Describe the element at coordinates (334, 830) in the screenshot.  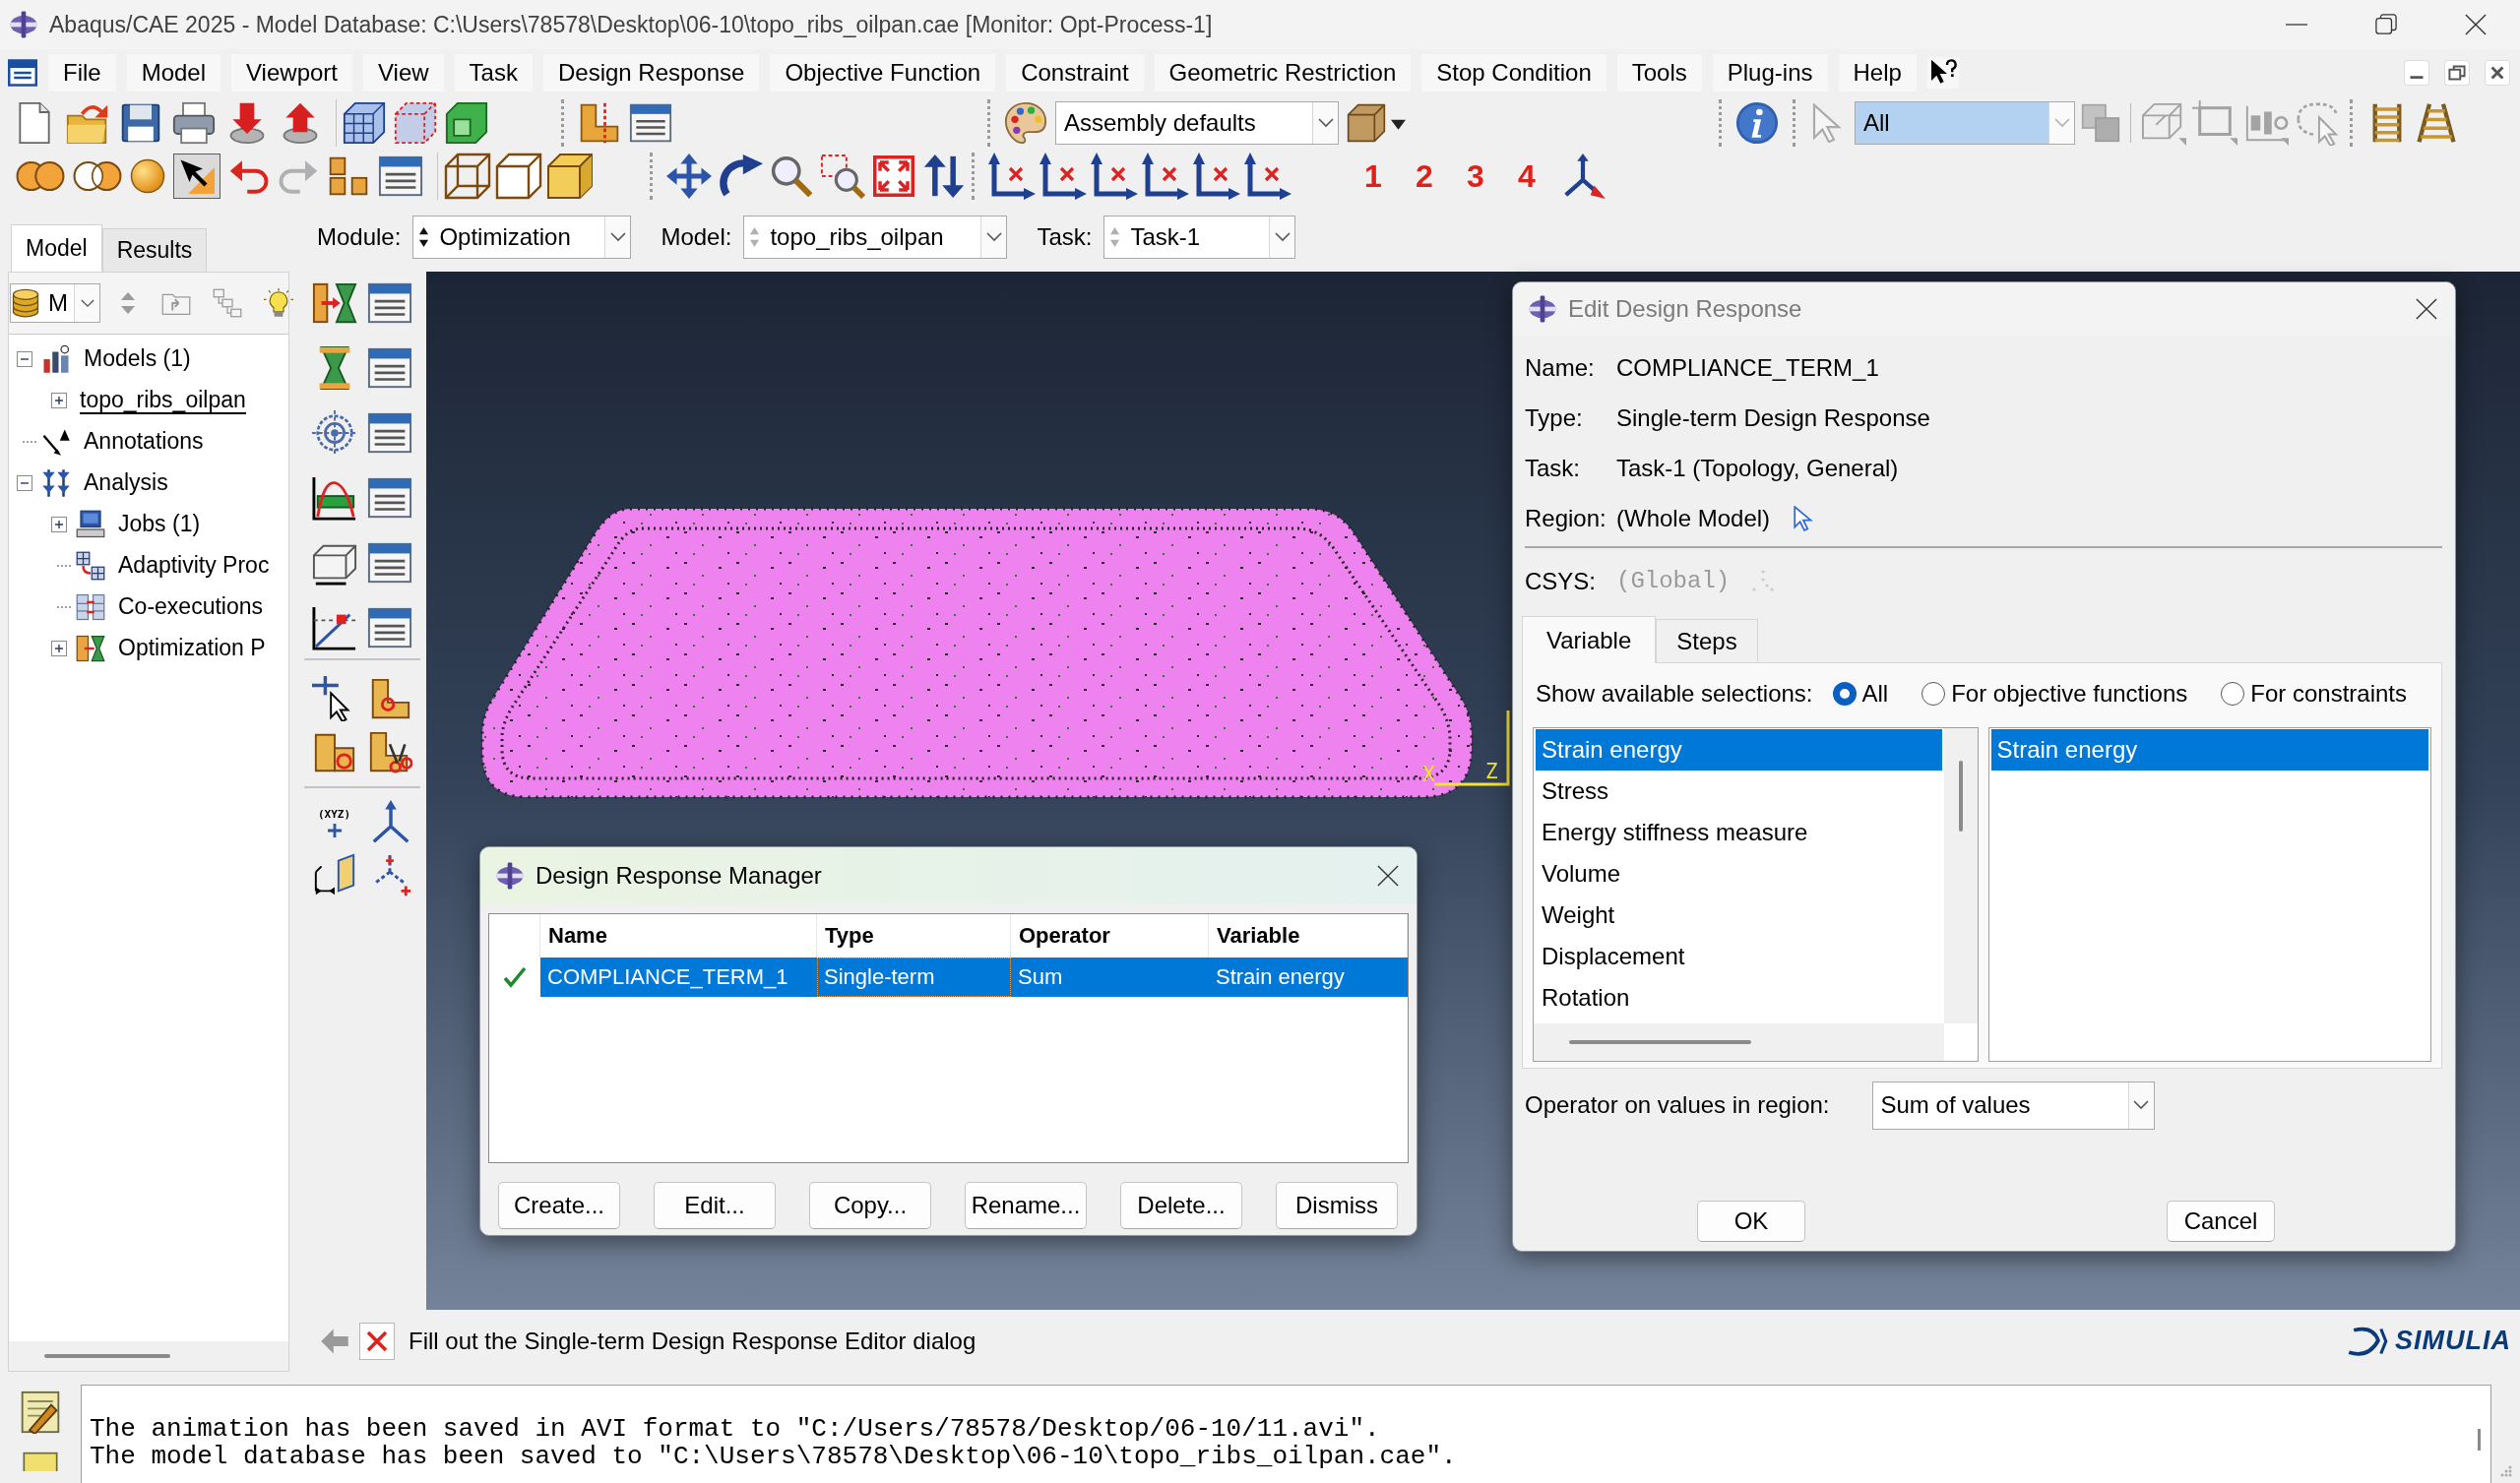
I see `plus-icon` at that location.